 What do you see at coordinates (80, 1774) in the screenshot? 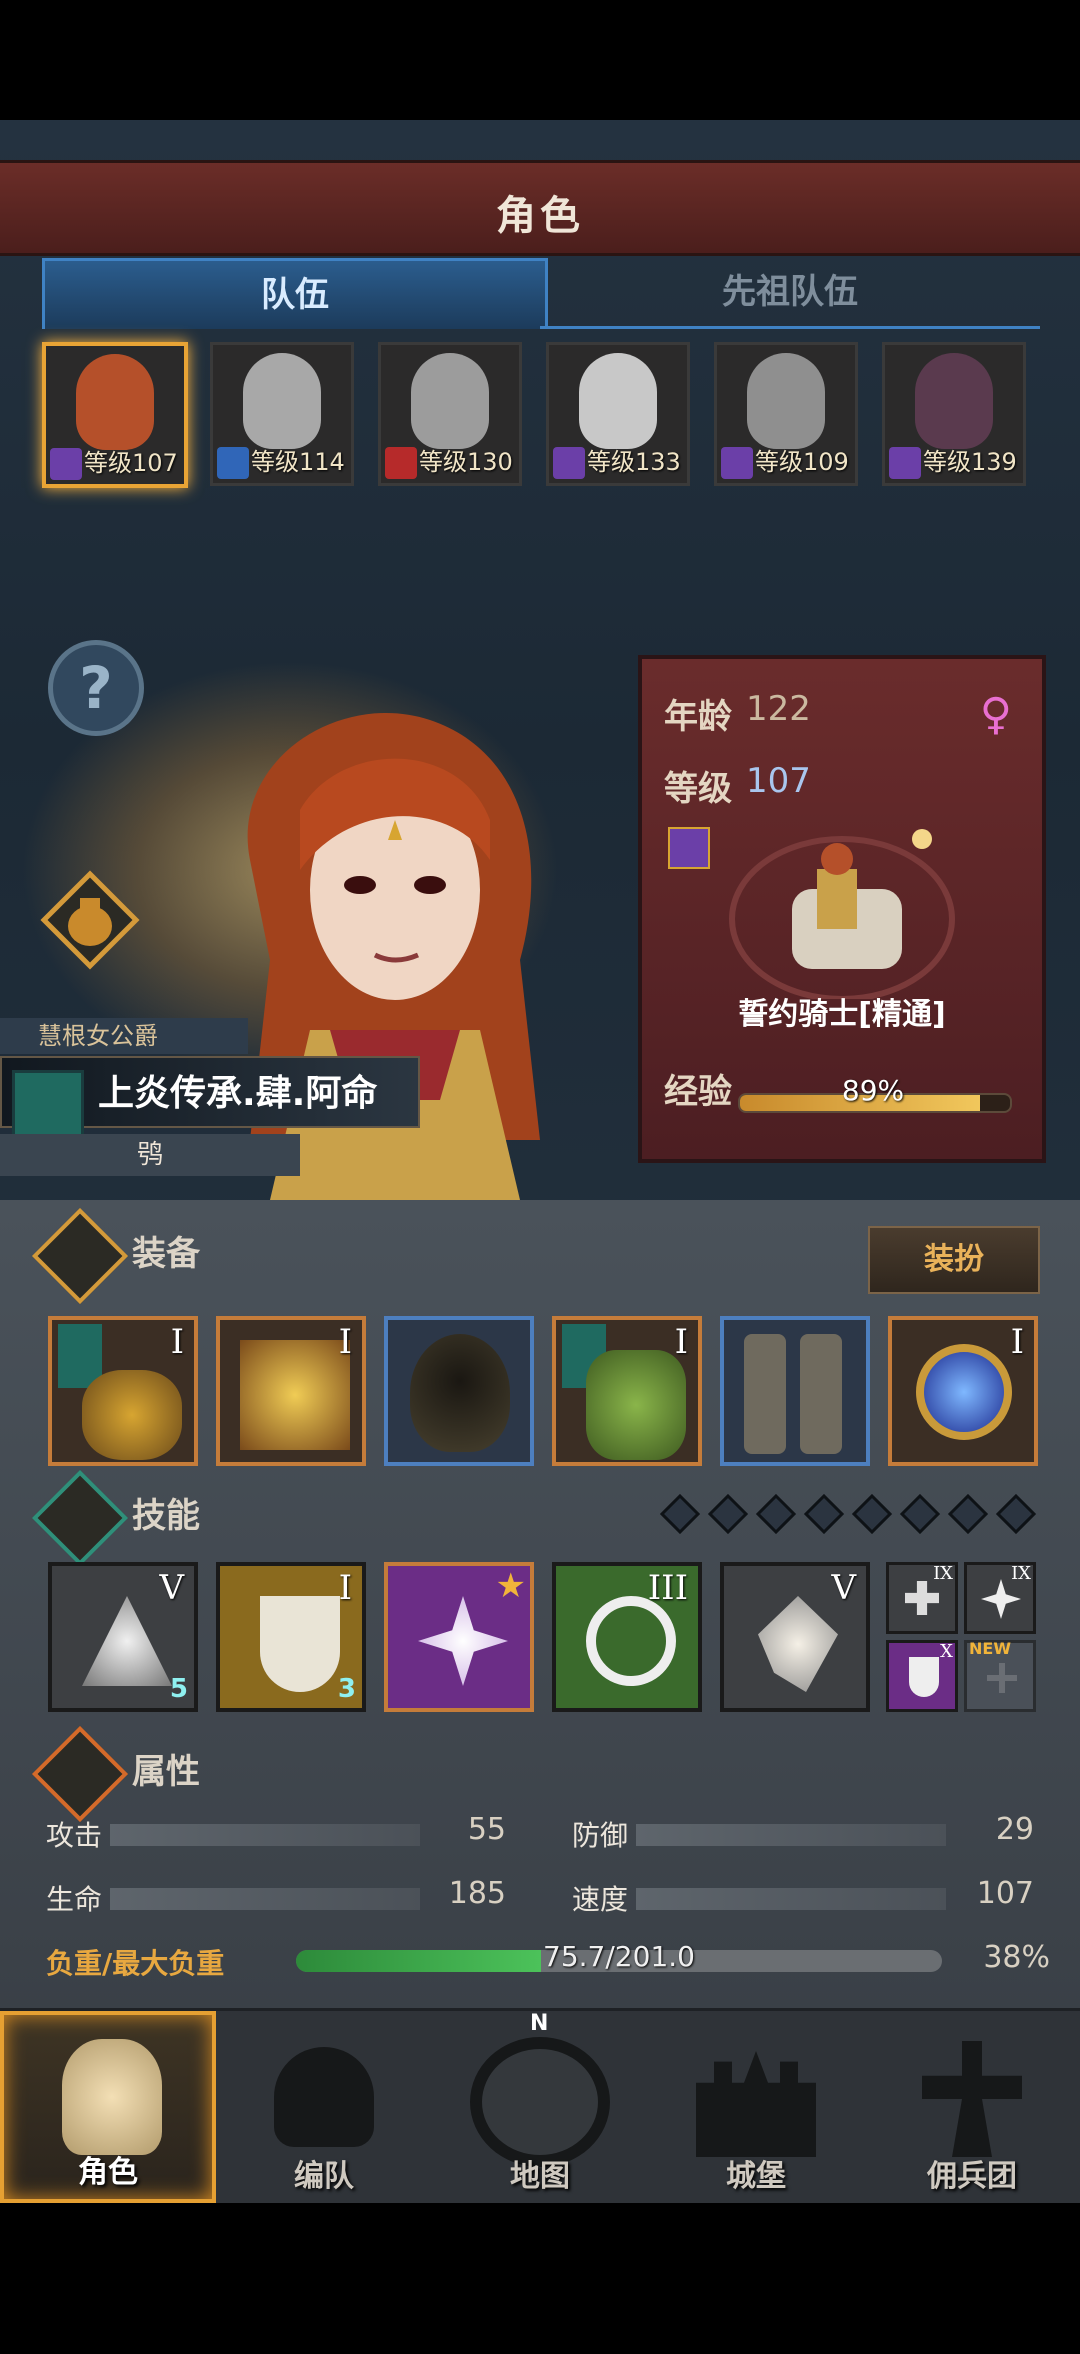
I see `flame-icon` at bounding box center [80, 1774].